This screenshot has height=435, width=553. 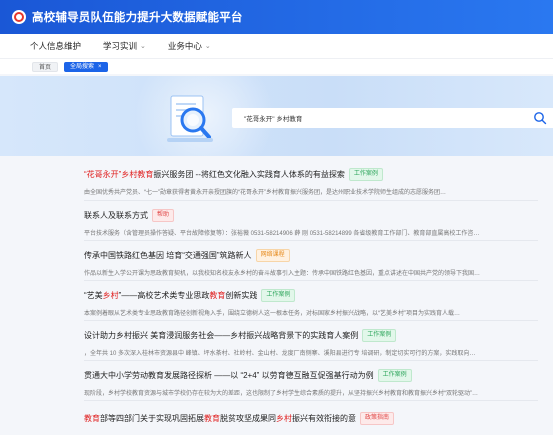 What do you see at coordinates (152, 418) in the screenshot?
I see `title-text: 部等四部门关于实现巩固拓展` at bounding box center [152, 418].